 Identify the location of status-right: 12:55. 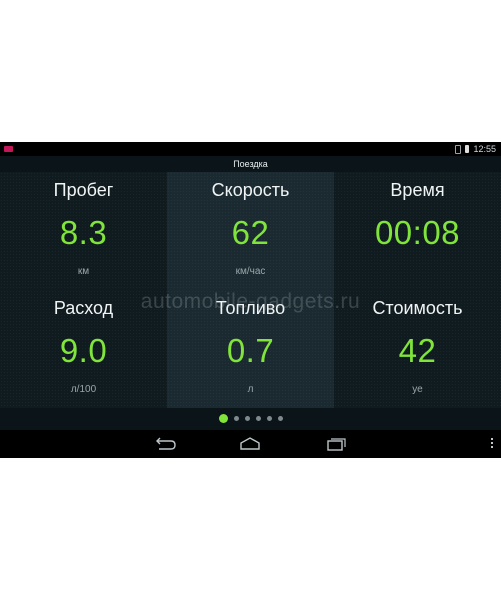
(475, 149).